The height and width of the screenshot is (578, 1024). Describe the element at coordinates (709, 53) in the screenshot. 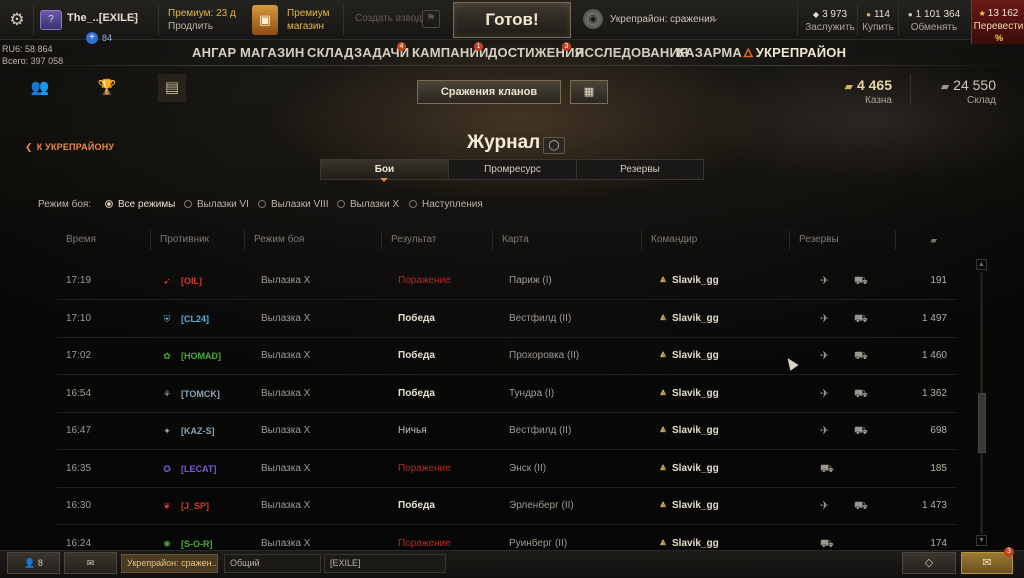

I see `nav-barracks: КАЗАРМА` at that location.